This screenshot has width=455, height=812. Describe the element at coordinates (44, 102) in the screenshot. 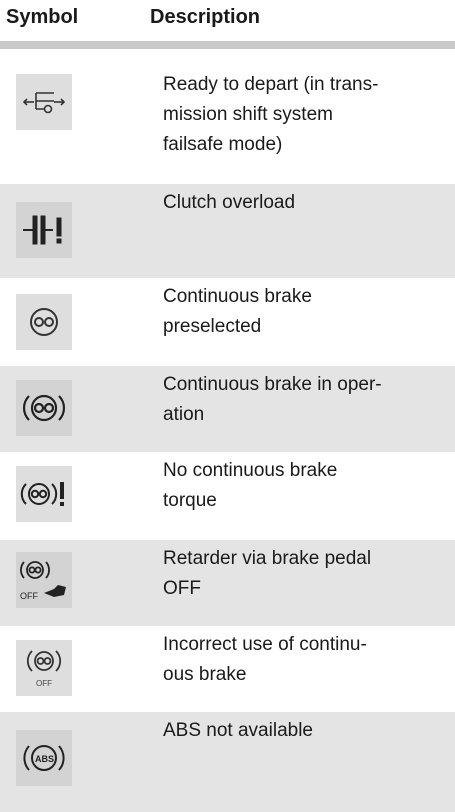

I see `ready-to-depart-icon` at that location.